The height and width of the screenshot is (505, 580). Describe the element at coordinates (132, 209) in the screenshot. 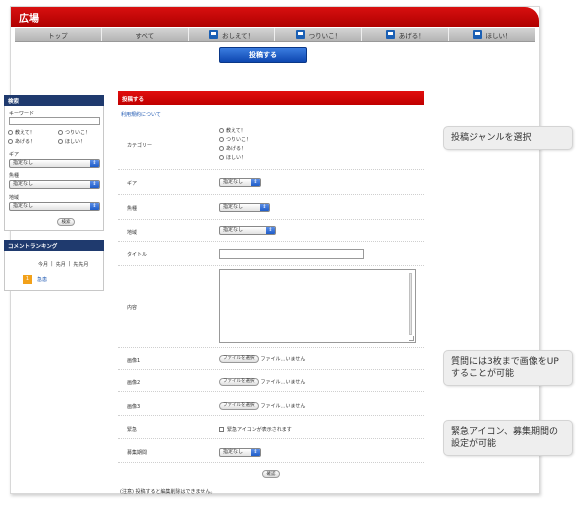

I see `form-fish-label: 魚種` at that location.